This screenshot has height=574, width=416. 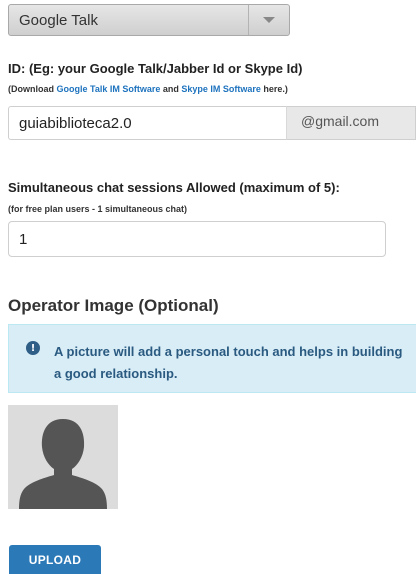 What do you see at coordinates (147, 123) in the screenshot?
I see `id-input` at bounding box center [147, 123].